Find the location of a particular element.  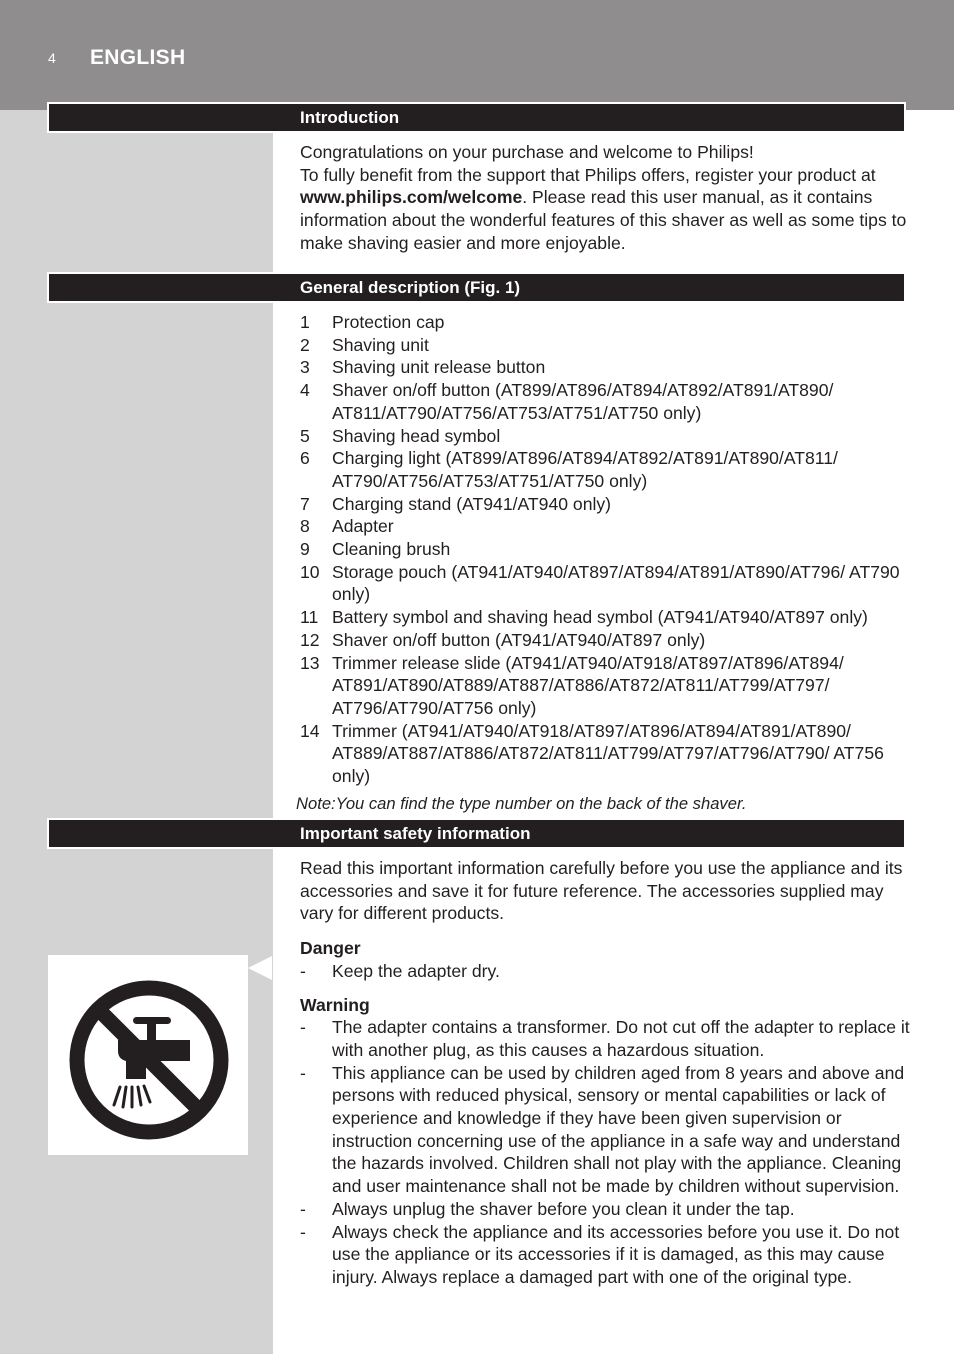

item-number: 5 is located at coordinates (305, 435).